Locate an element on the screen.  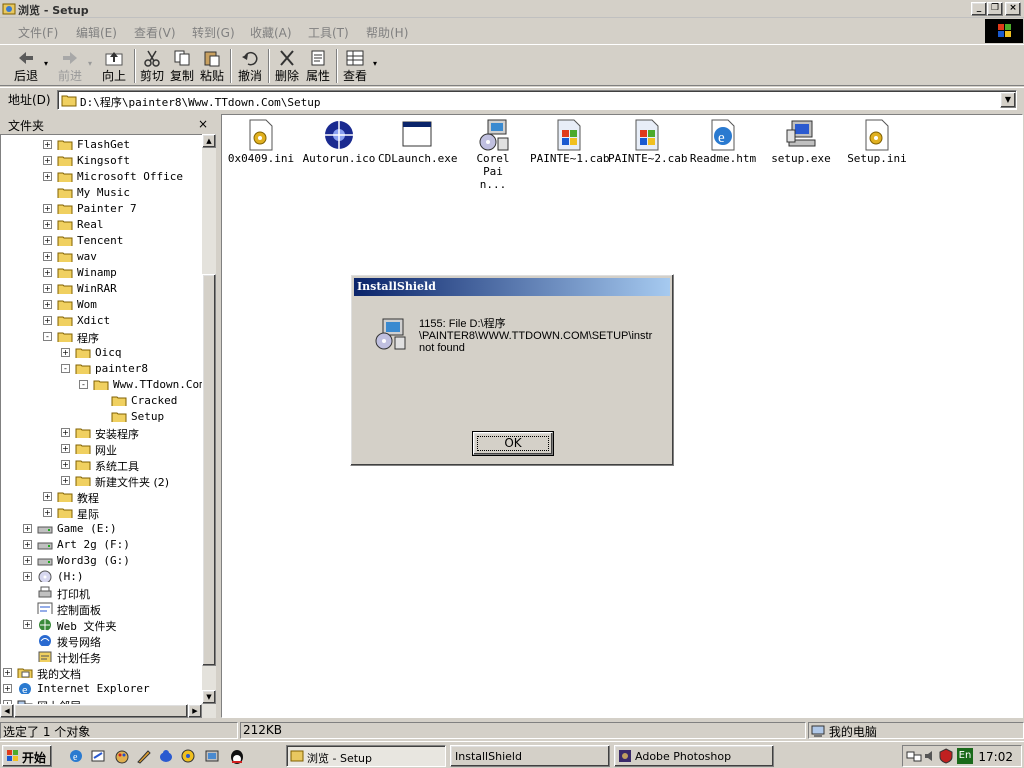
player-quicklaunch-icon is located at coordinates (188, 756).